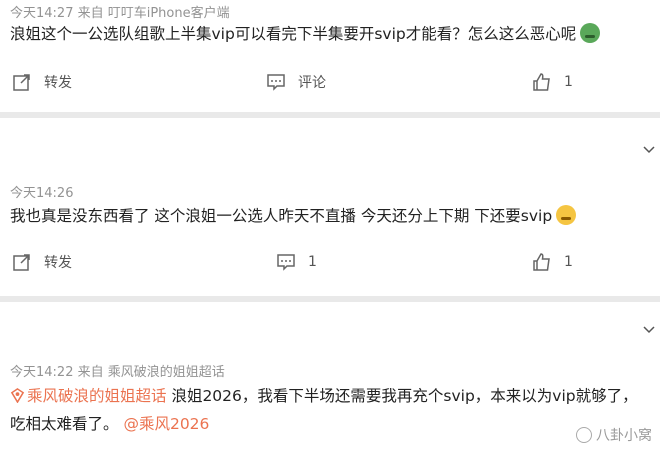 The height and width of the screenshot is (455, 660). Describe the element at coordinates (17, 395) in the screenshot. I see `super-topic-icon` at that location.